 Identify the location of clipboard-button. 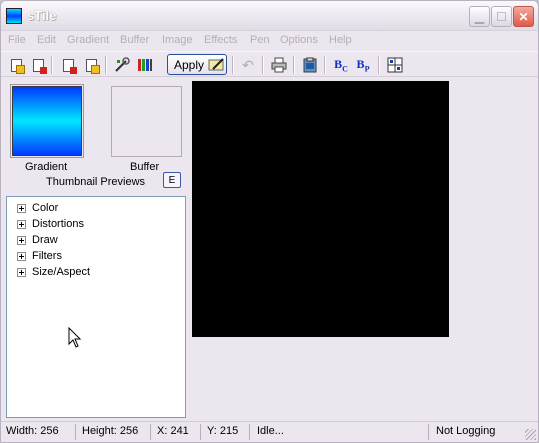
(310, 65).